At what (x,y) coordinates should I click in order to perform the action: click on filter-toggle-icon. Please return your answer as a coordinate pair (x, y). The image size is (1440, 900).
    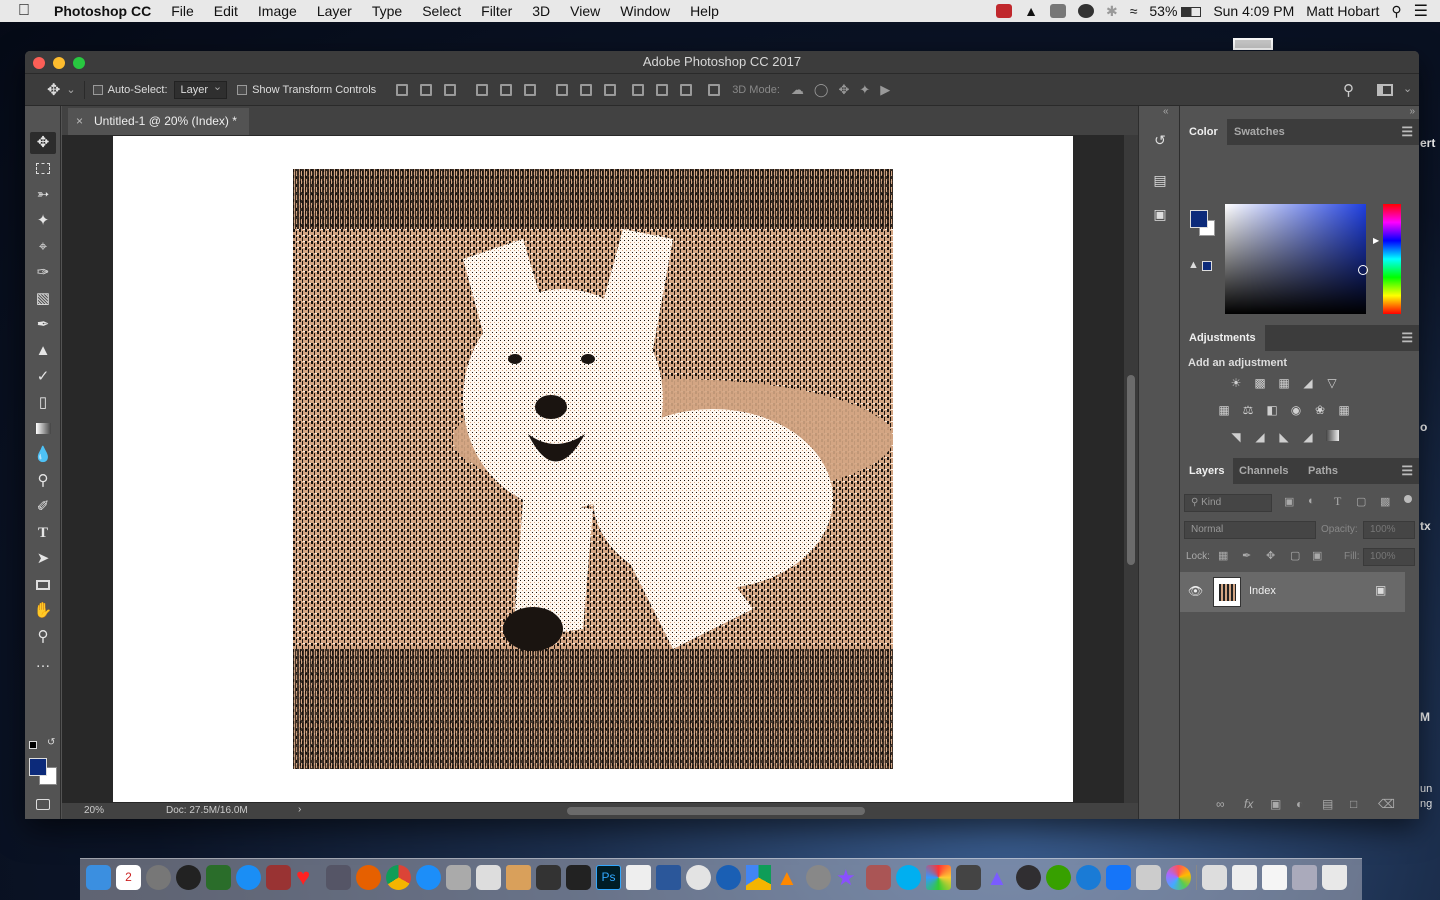
    Looking at the image, I should click on (1408, 499).